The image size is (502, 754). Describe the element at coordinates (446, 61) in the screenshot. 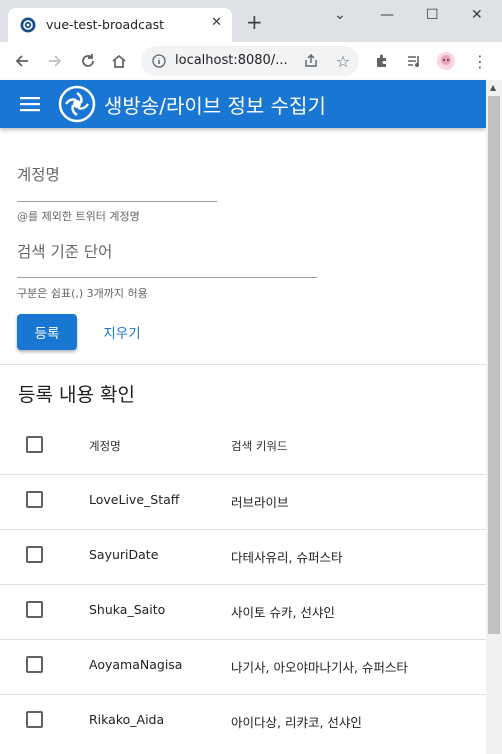

I see `profile-avatar-icon` at that location.